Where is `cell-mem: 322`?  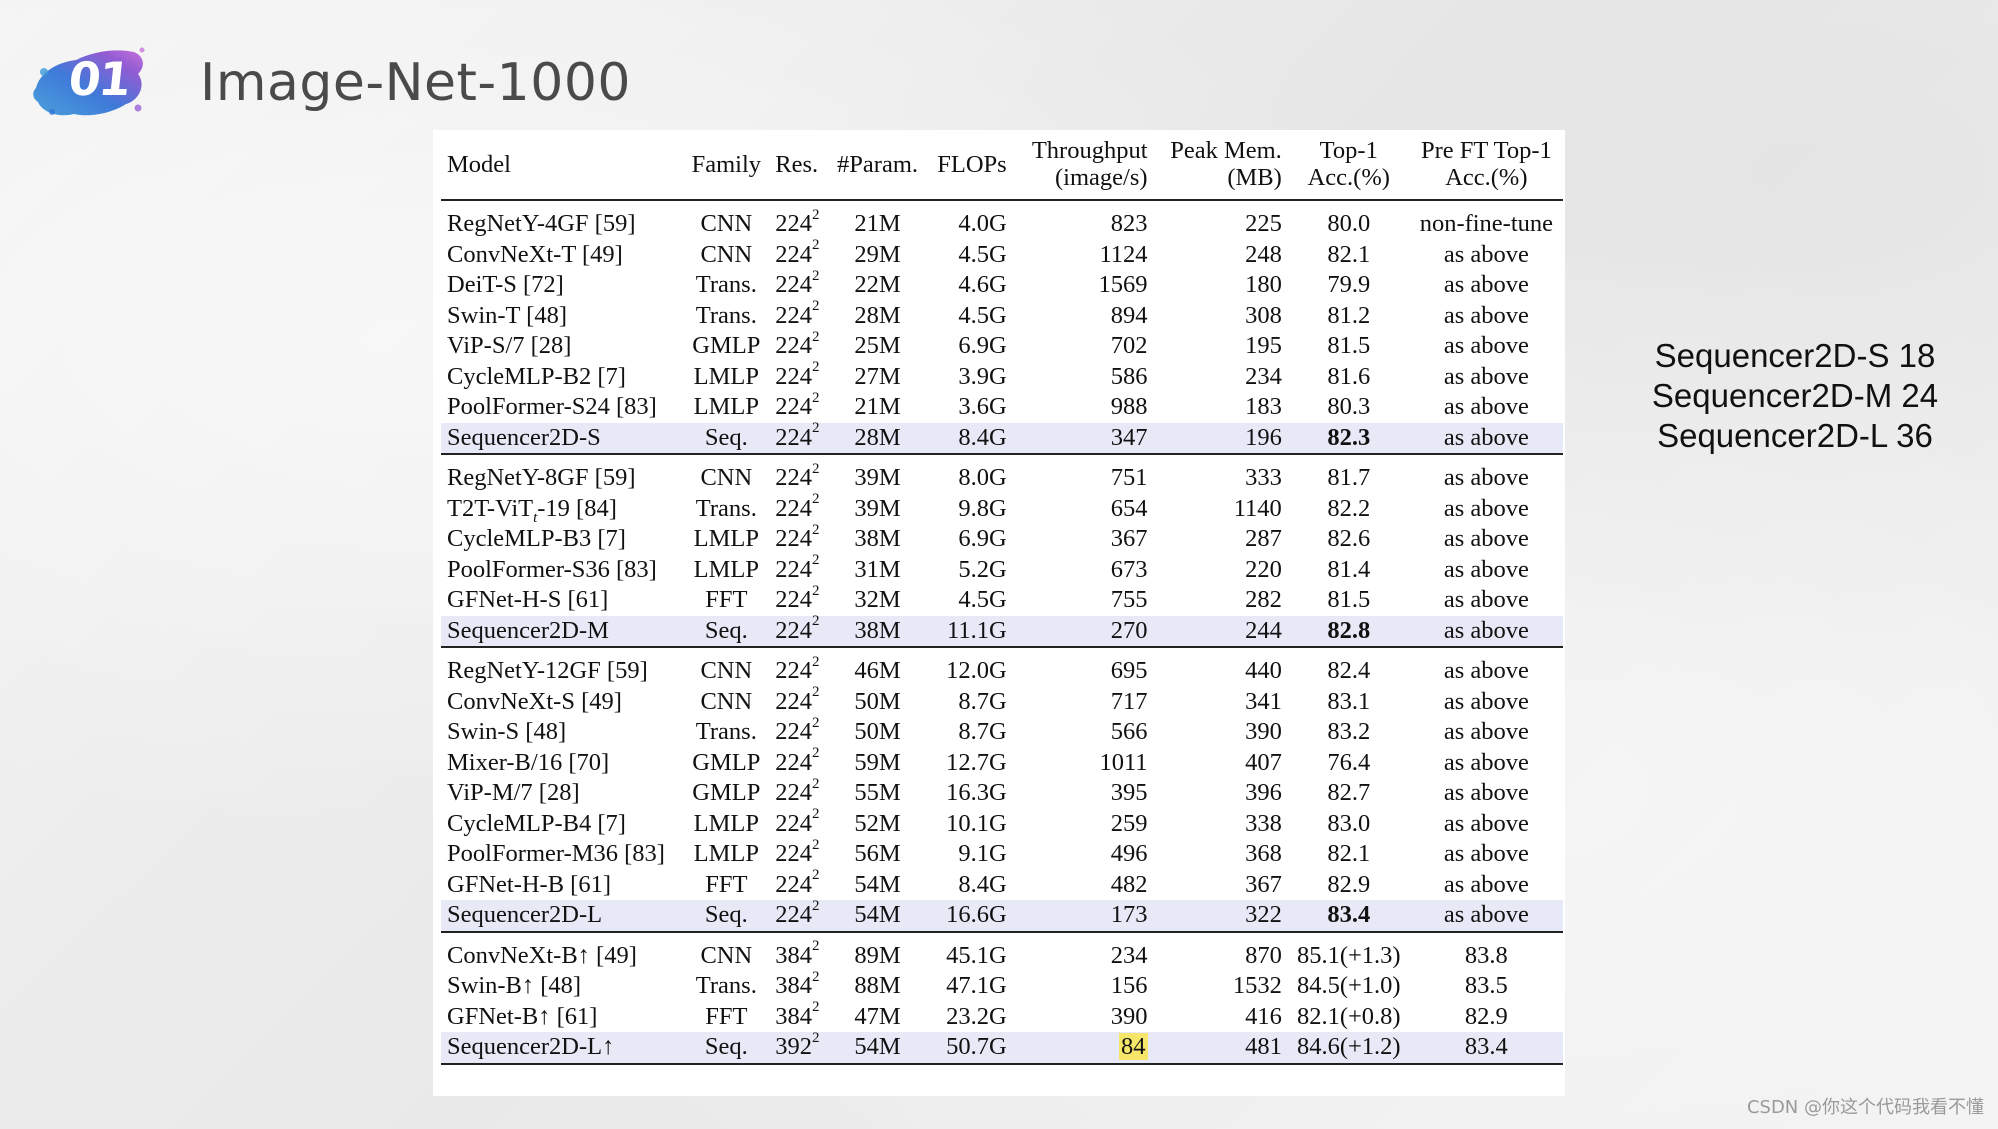 cell-mem: 322 is located at coordinates (1222, 916).